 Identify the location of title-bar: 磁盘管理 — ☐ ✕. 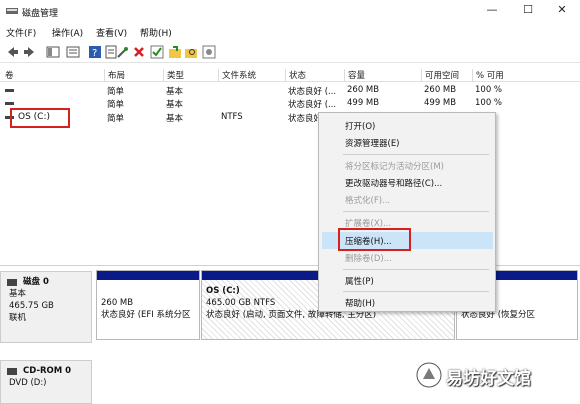
(290, 12).